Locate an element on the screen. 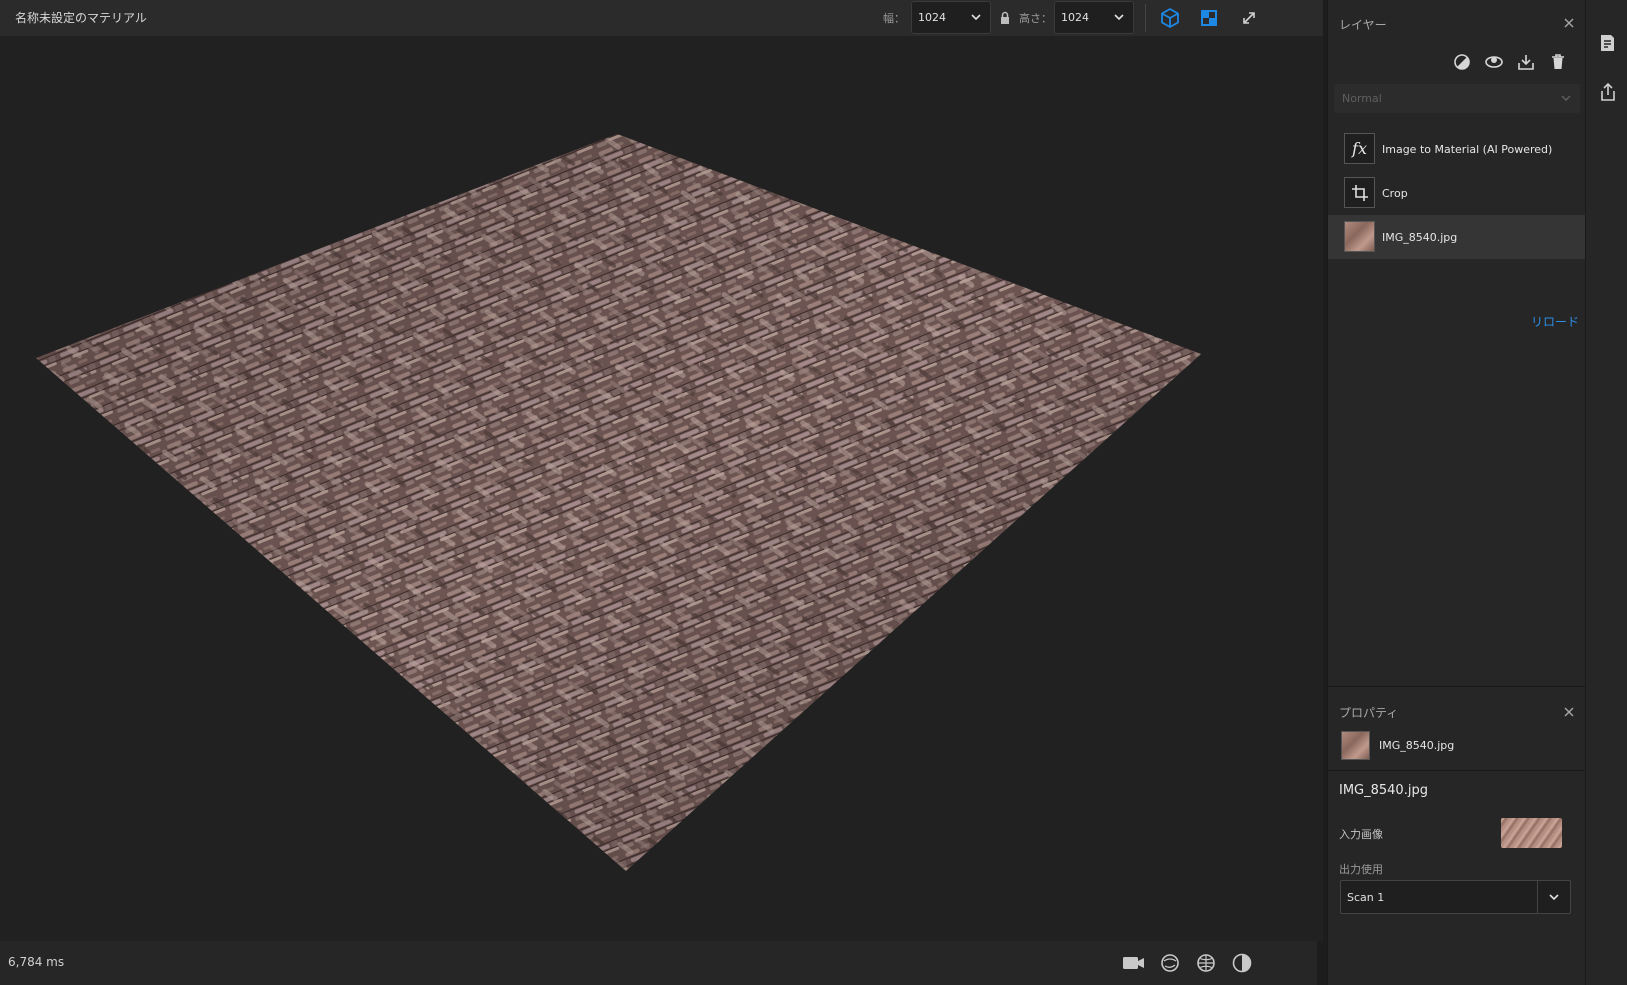 The image size is (1627, 985). layers-panel-title: レイヤー is located at coordinates (1363, 25).